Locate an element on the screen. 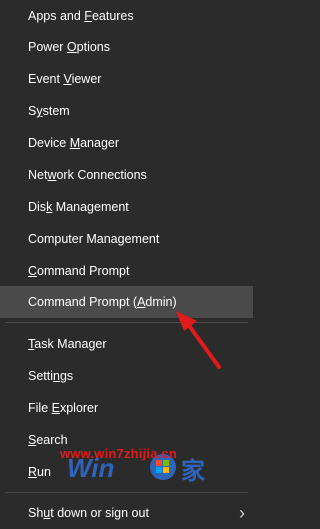 Image resolution: width=320 pixels, height=529 pixels. svg-text: 家 is located at coordinates (193, 471).